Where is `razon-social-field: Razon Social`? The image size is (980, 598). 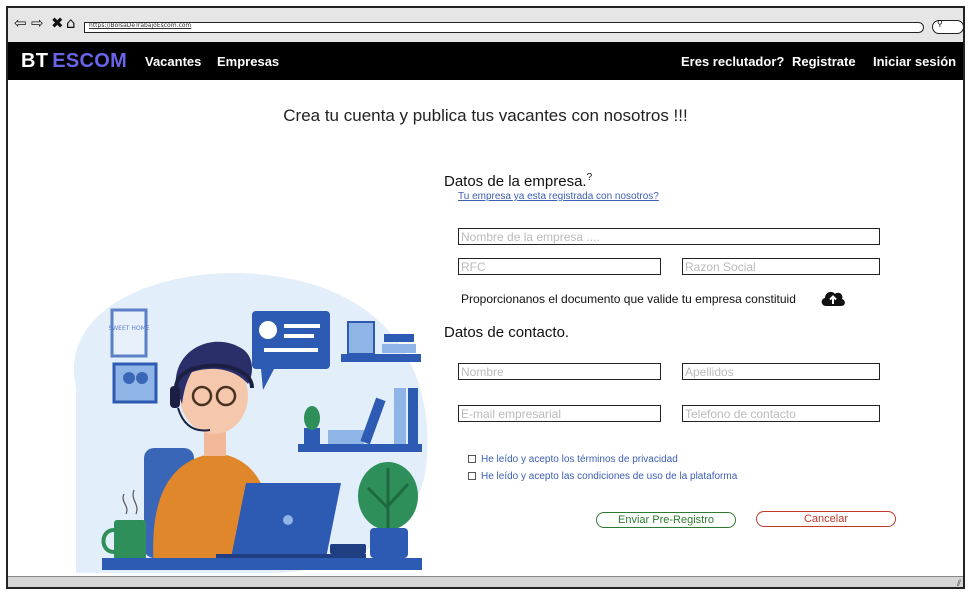
razon-social-field: Razon Social is located at coordinates (781, 266).